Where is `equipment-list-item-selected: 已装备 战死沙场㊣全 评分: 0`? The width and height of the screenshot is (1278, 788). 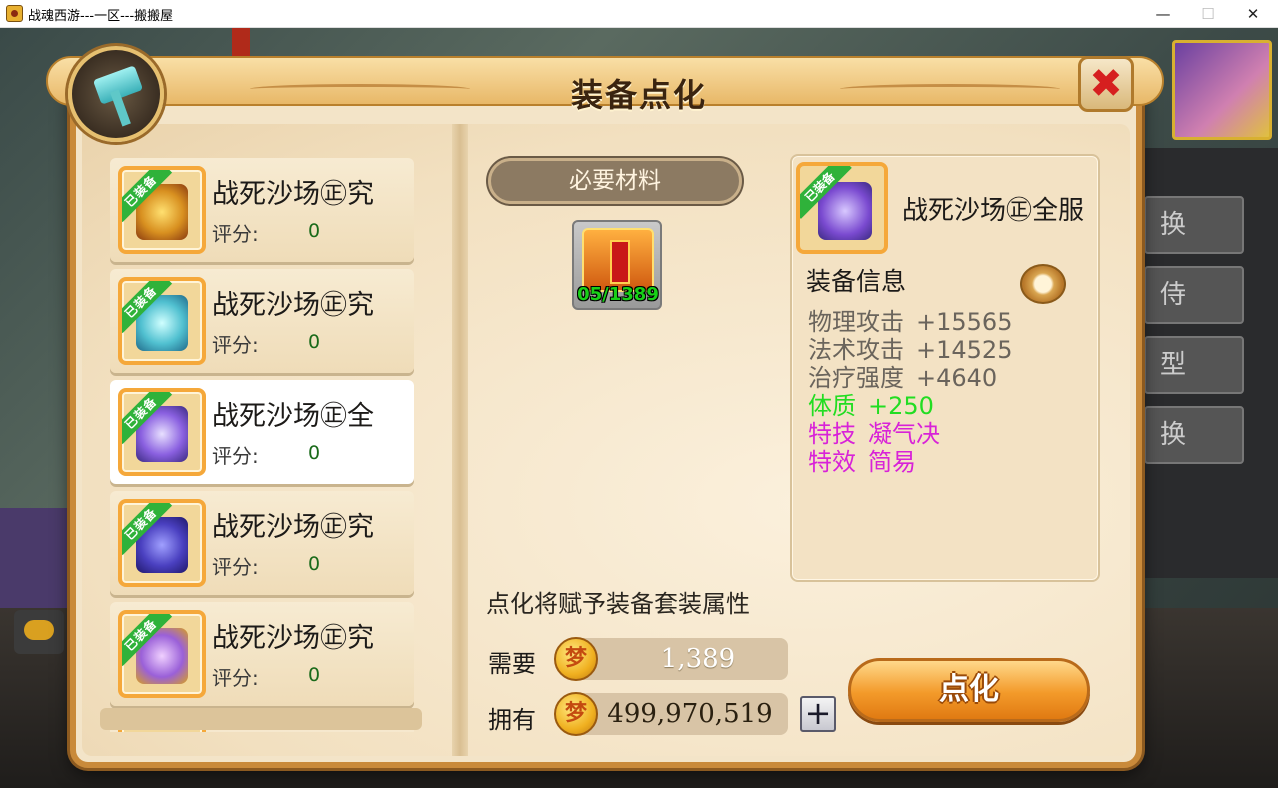
equipment-list-item-selected: 已装备 战死沙场㊣全 评分: 0 is located at coordinates (262, 432).